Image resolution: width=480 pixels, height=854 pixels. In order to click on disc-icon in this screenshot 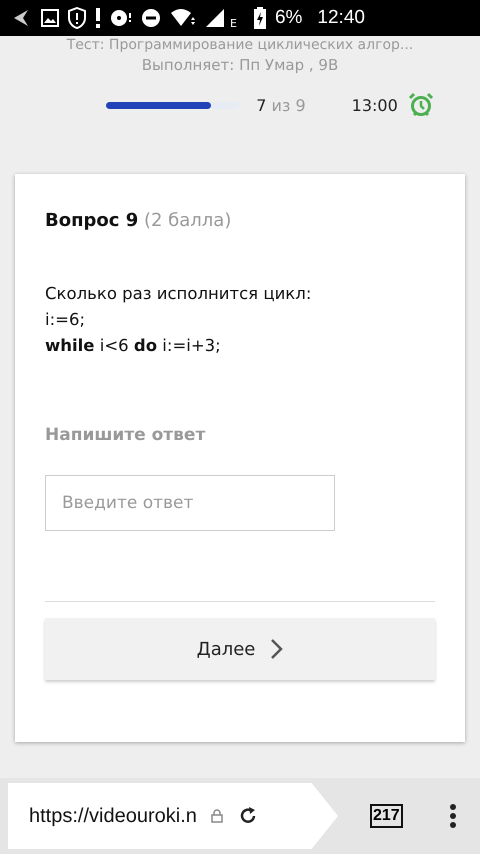, I will do `click(121, 18)`.